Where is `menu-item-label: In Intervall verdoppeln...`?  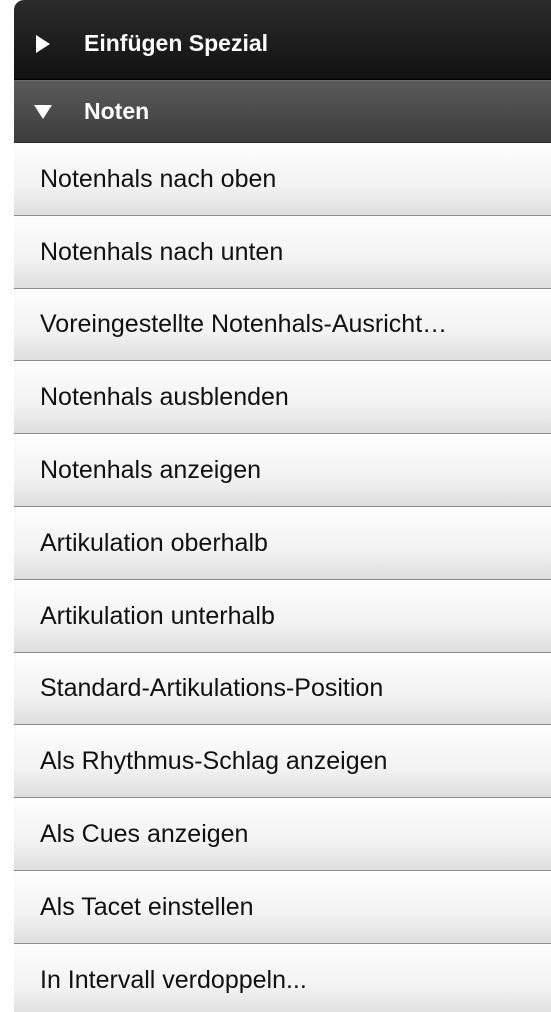
menu-item-label: In Intervall verdoppeln... is located at coordinates (173, 979).